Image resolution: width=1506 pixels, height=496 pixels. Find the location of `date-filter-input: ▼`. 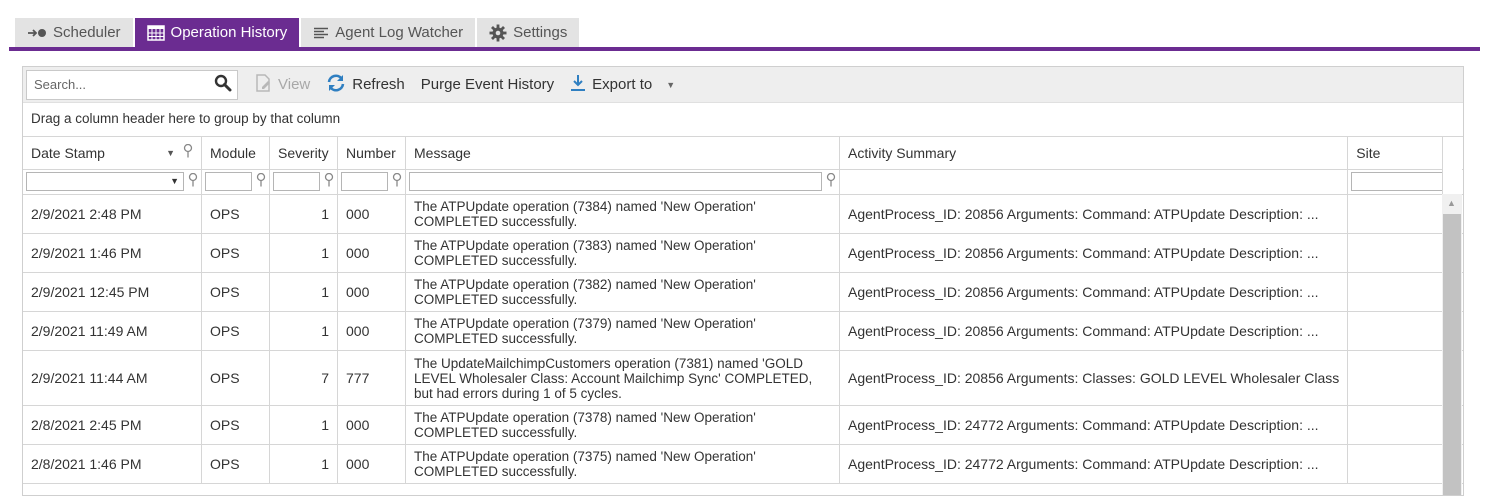

date-filter-input: ▼ is located at coordinates (105, 181).